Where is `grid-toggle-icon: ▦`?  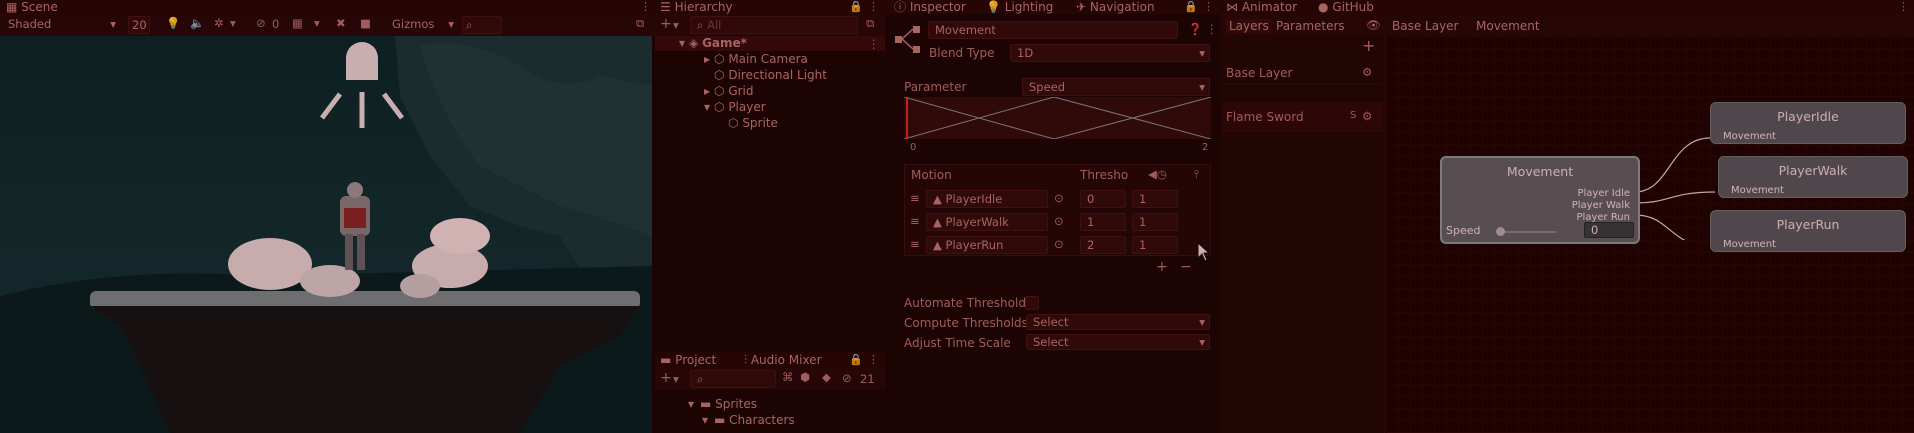
grid-toggle-icon: ▦ is located at coordinates (297, 23).